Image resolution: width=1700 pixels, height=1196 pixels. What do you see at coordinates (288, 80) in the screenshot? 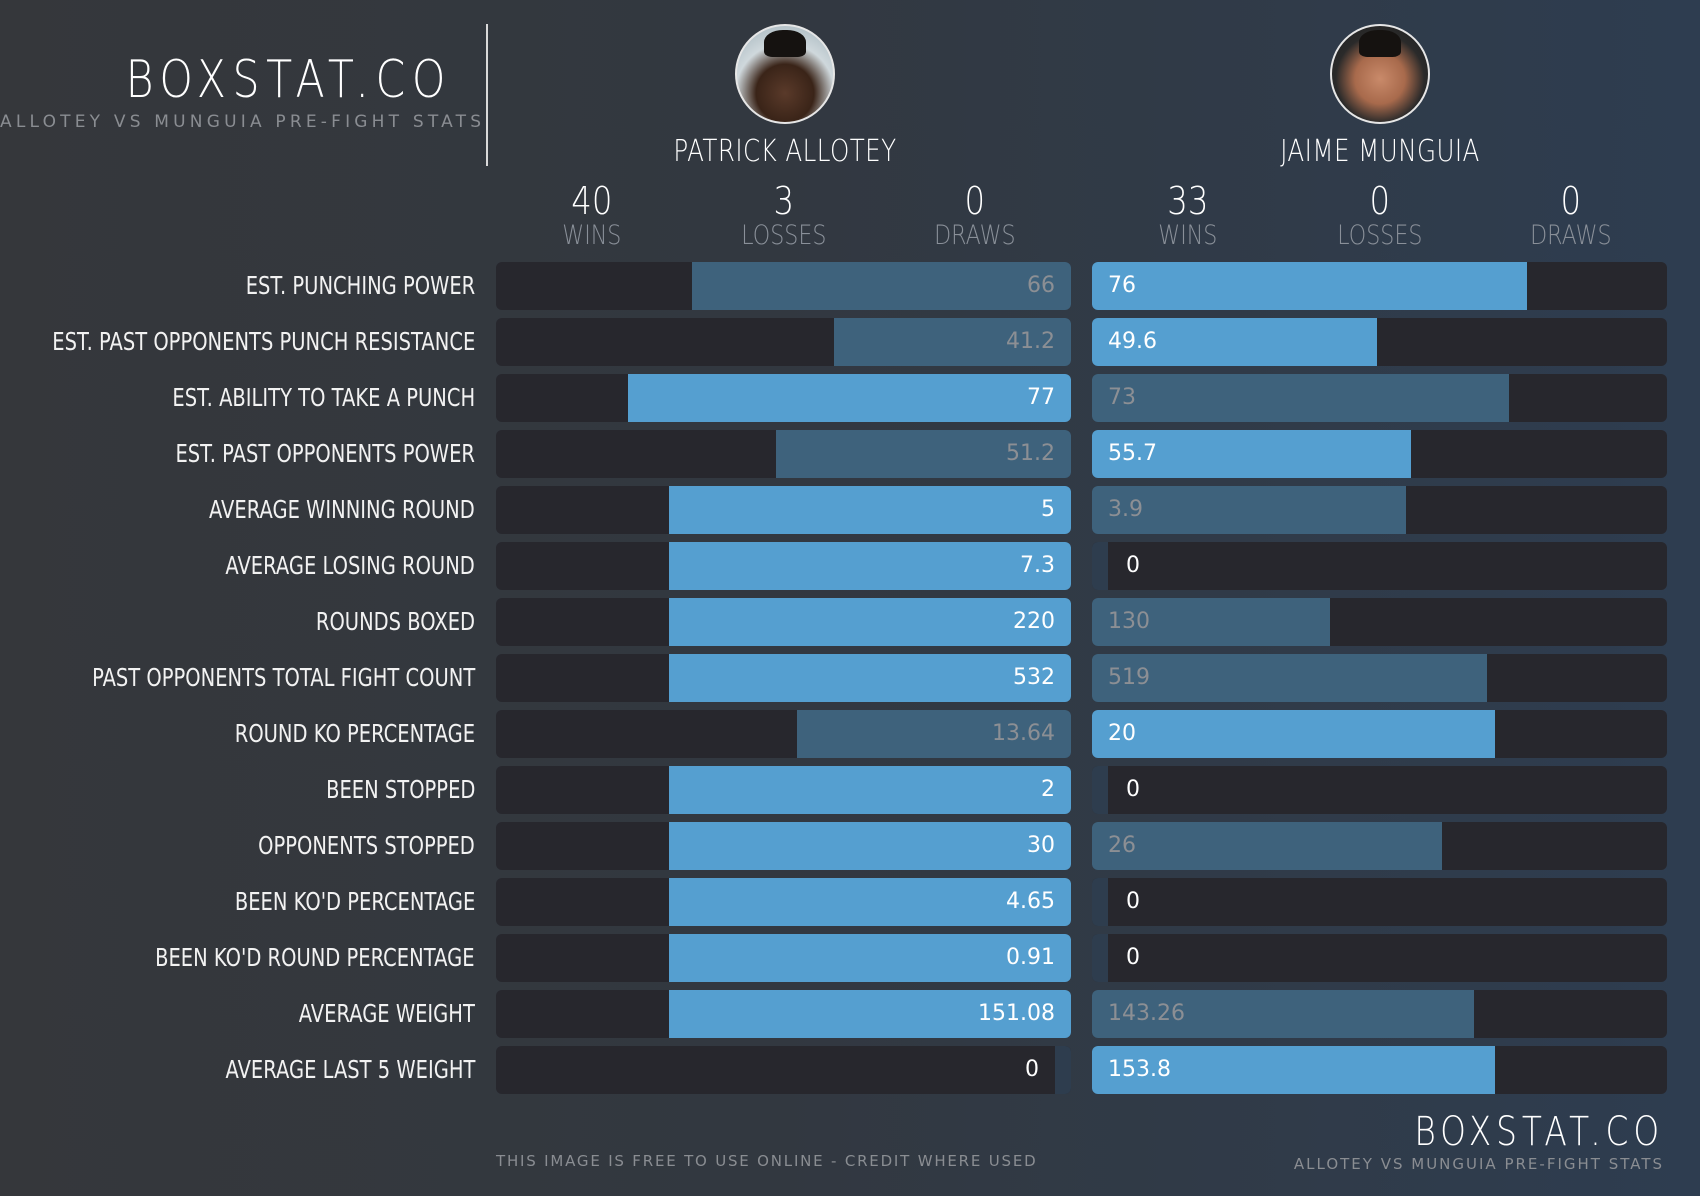
I see `brand-logo: BOXSTAT.CO` at bounding box center [288, 80].